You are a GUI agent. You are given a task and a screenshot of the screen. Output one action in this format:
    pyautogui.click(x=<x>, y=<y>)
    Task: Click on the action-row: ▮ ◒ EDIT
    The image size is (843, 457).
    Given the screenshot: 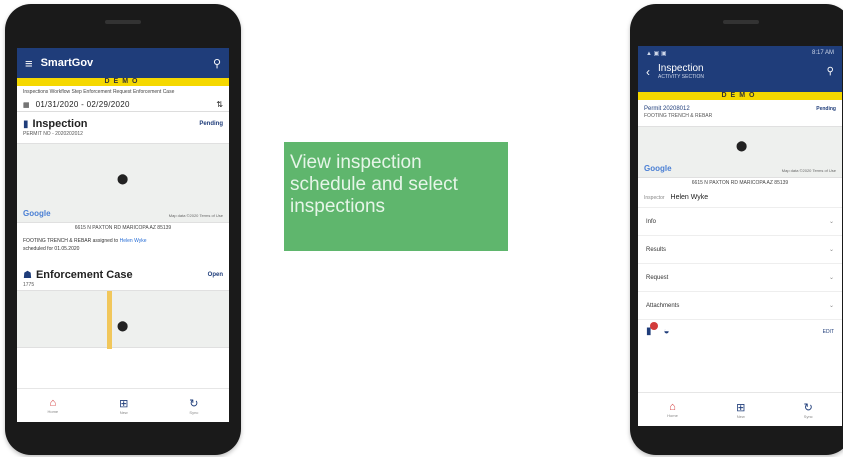 What is the action you would take?
    pyautogui.click(x=740, y=331)
    